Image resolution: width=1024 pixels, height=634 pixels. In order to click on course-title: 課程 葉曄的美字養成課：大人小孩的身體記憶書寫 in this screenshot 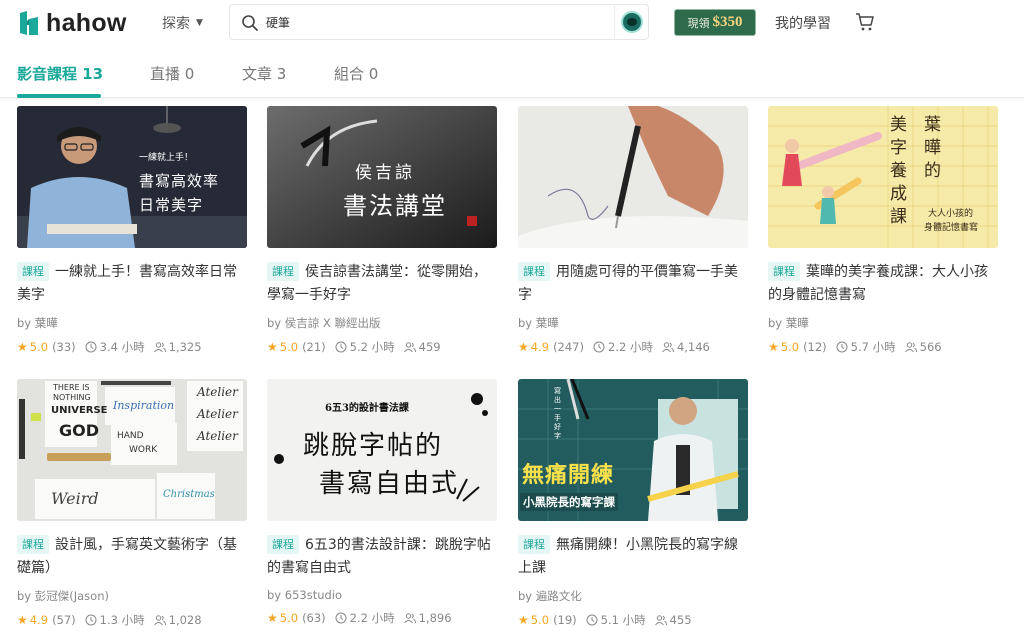, I will do `click(883, 284)`.